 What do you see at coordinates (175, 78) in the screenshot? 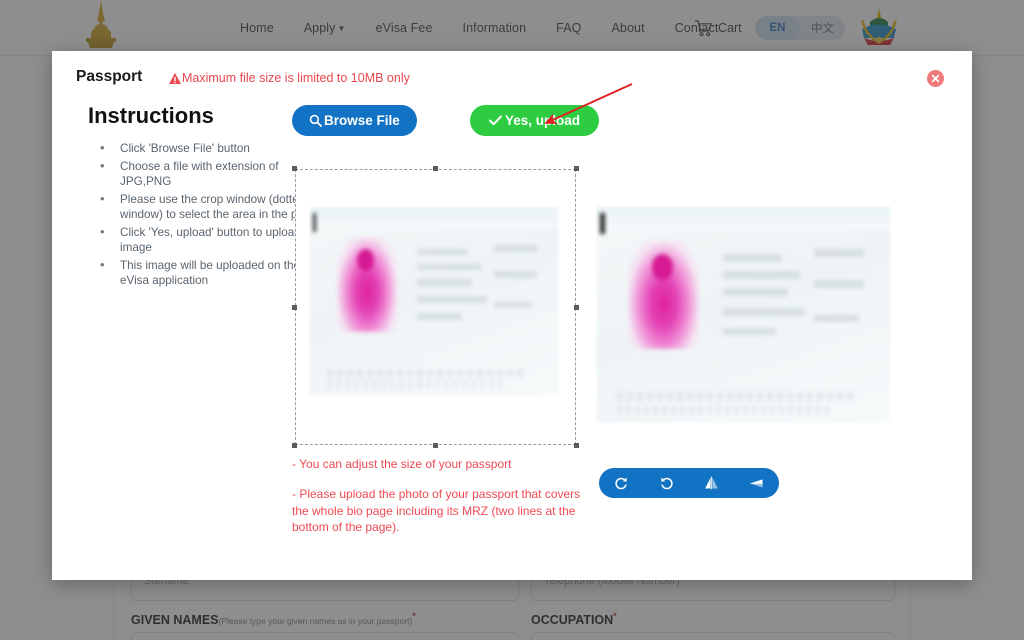
I see `warning-triangle-icon` at bounding box center [175, 78].